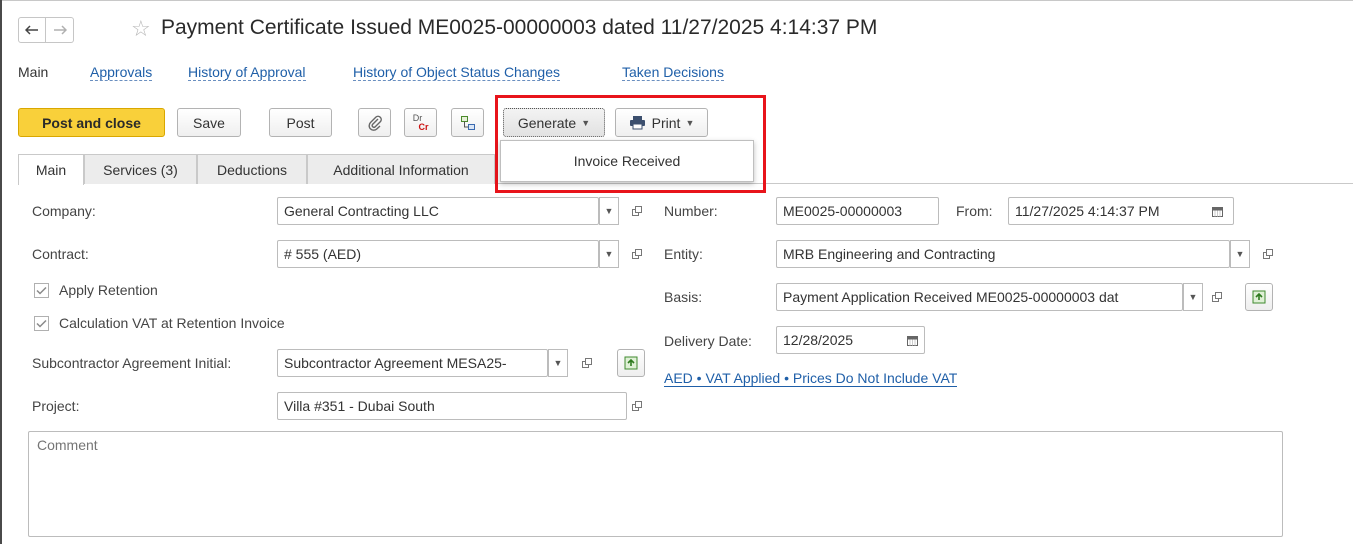 The height and width of the screenshot is (544, 1353). Describe the element at coordinates (683, 254) in the screenshot. I see `entity-label: Entity:` at that location.